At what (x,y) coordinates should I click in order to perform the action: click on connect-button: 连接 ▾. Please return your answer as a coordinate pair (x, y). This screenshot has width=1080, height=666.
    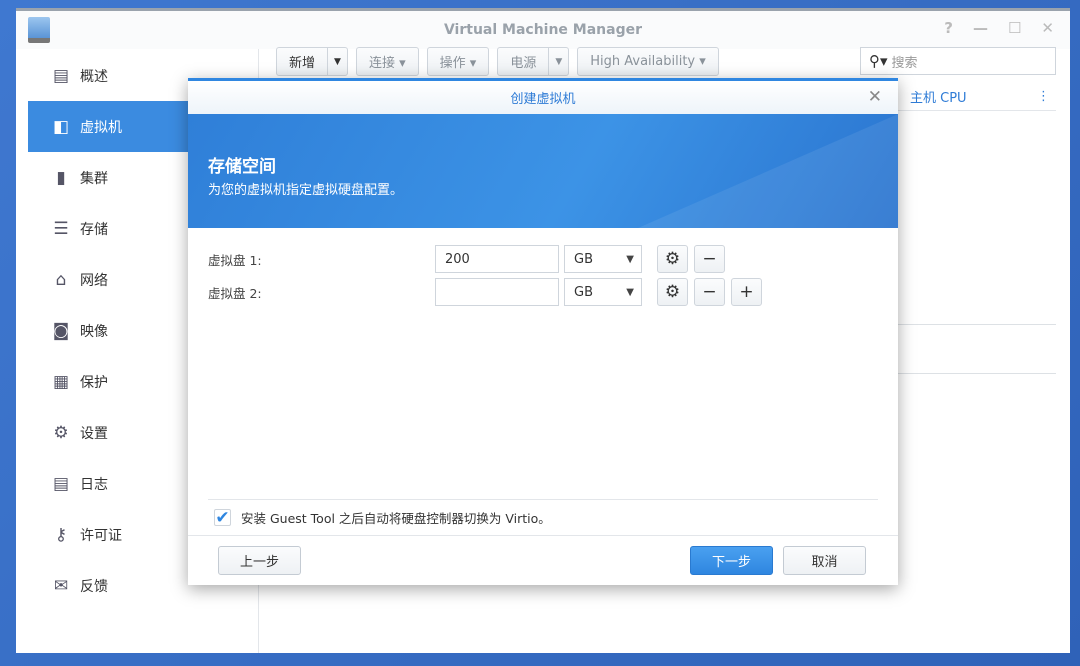
    Looking at the image, I should click on (387, 61).